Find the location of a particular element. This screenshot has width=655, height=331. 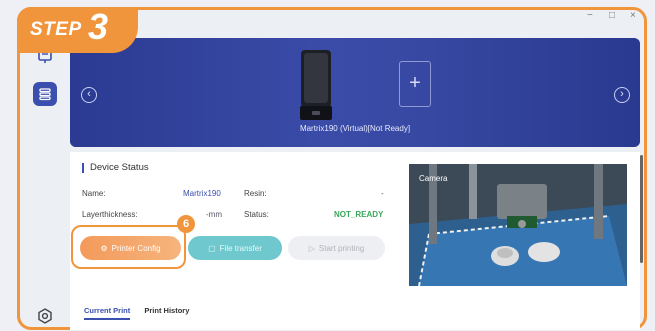

play-icon: ▷ is located at coordinates (311, 248).